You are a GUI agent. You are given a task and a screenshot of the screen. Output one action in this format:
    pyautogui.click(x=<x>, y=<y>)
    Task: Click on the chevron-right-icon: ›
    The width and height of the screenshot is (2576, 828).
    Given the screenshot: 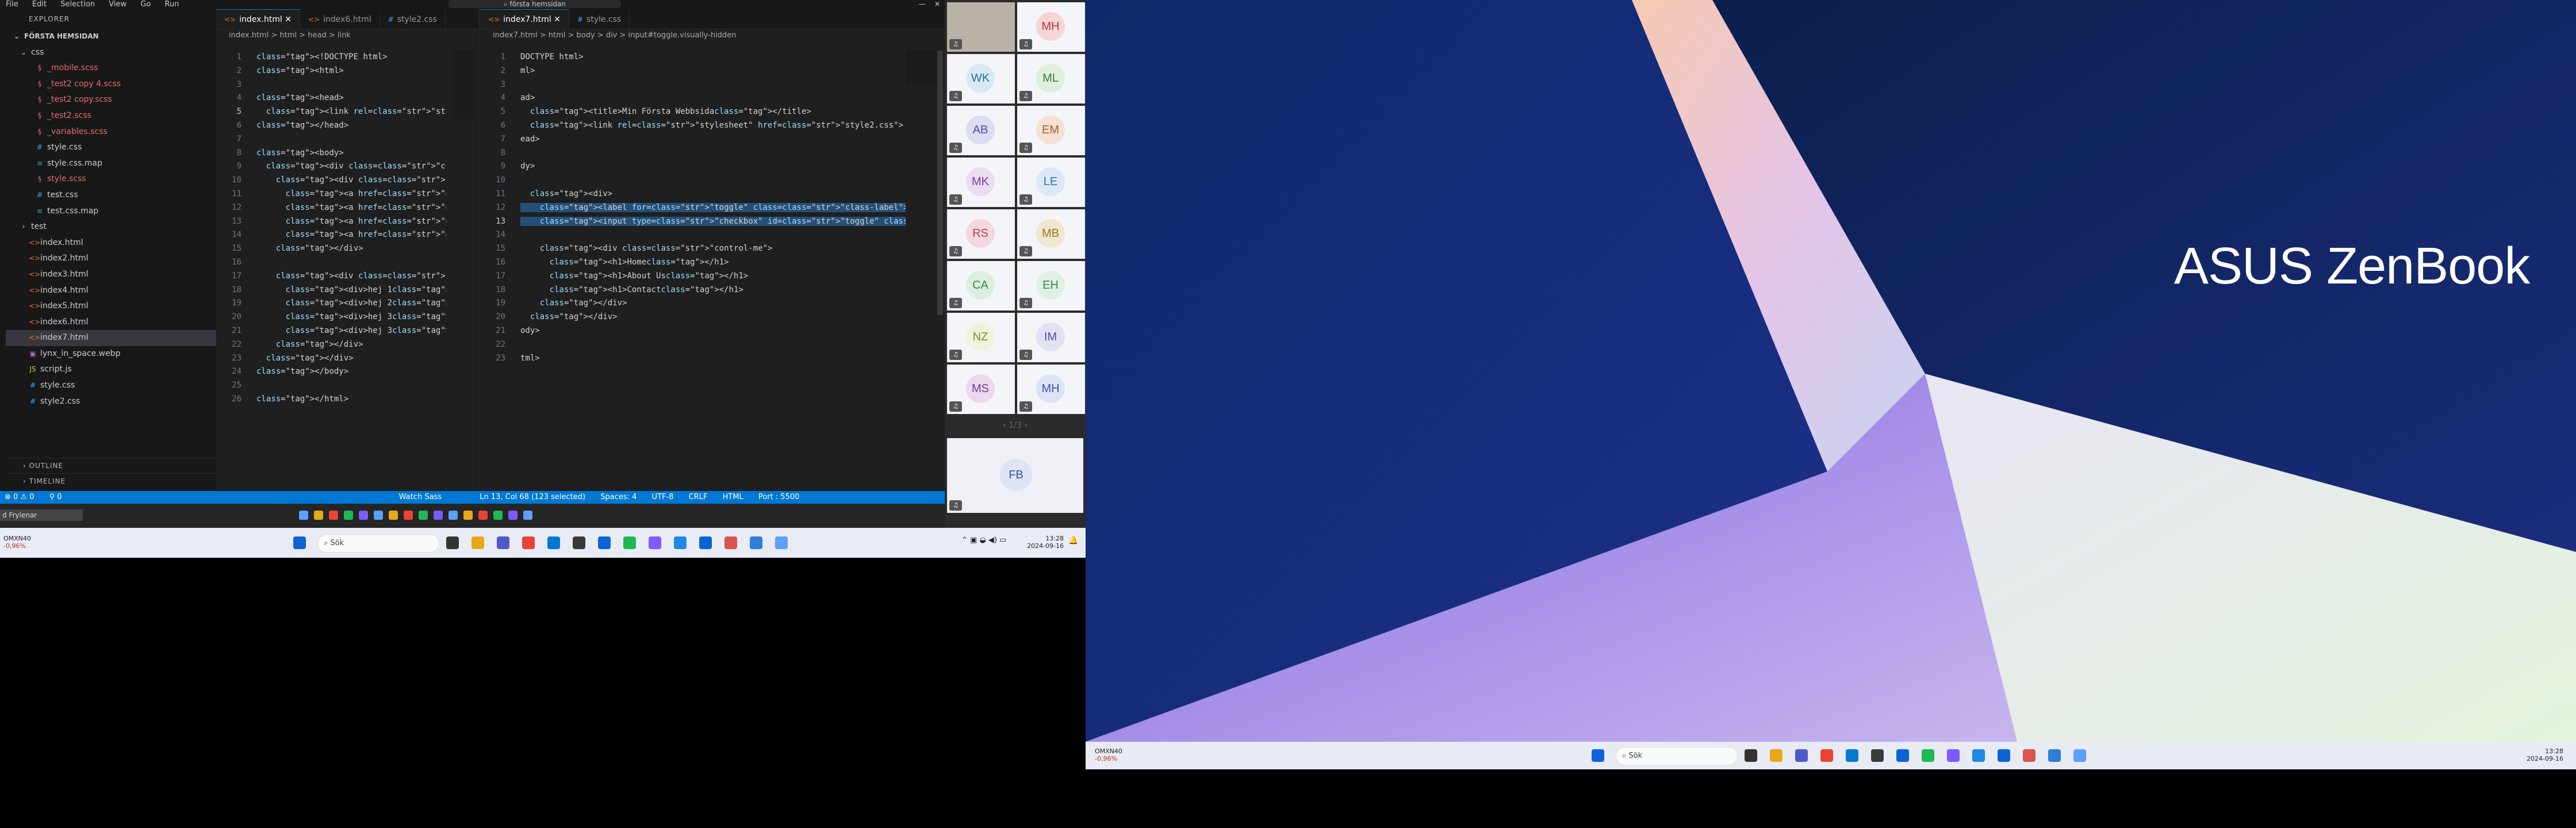 What is the action you would take?
    pyautogui.click(x=1025, y=425)
    